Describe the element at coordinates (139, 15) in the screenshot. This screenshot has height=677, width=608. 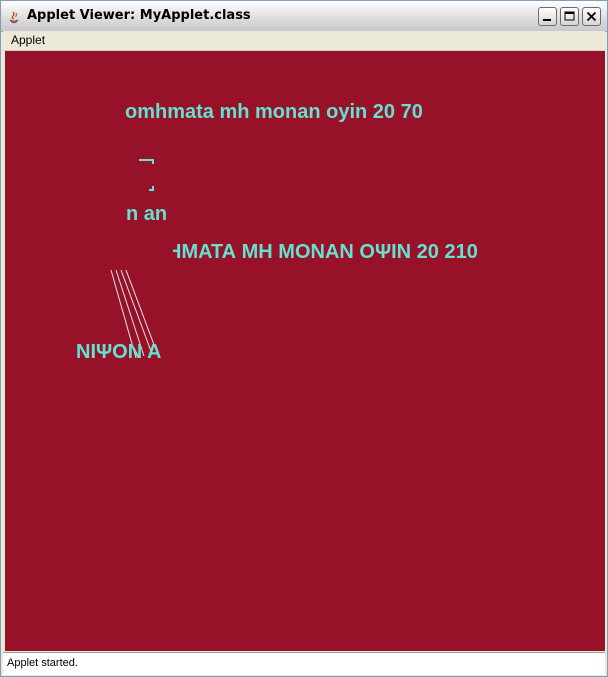
I see `window-title: Applet Viewer: MyApplet.class` at that location.